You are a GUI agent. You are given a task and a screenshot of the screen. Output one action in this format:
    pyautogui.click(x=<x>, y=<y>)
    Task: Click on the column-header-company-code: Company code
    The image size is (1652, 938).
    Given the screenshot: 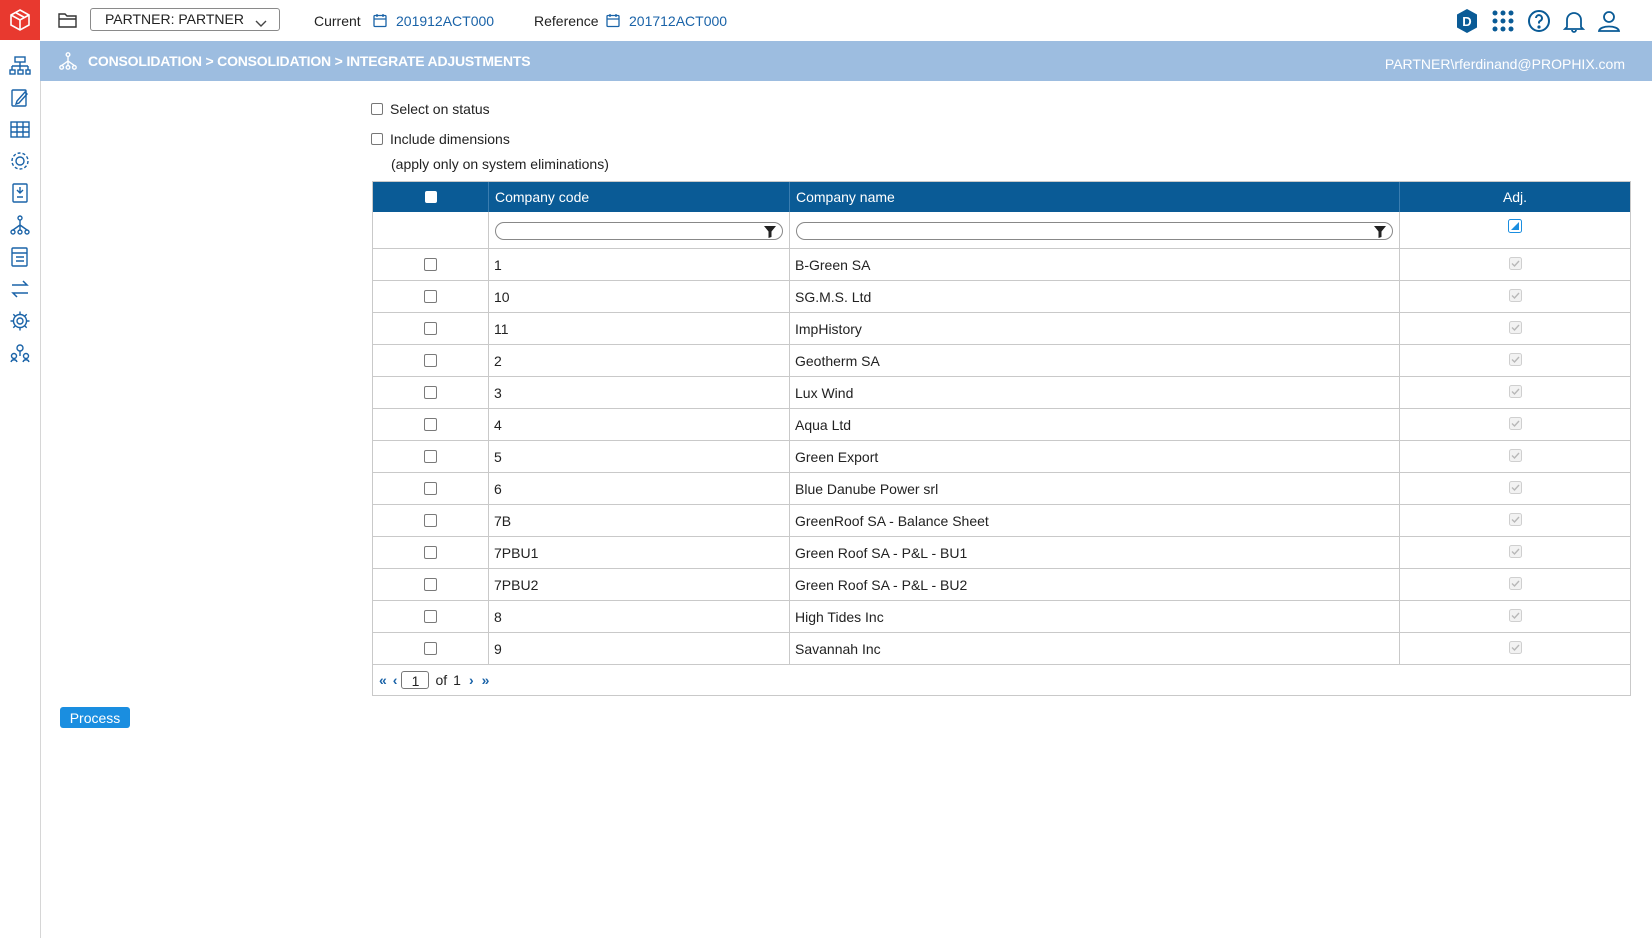 What is the action you would take?
    pyautogui.click(x=639, y=197)
    